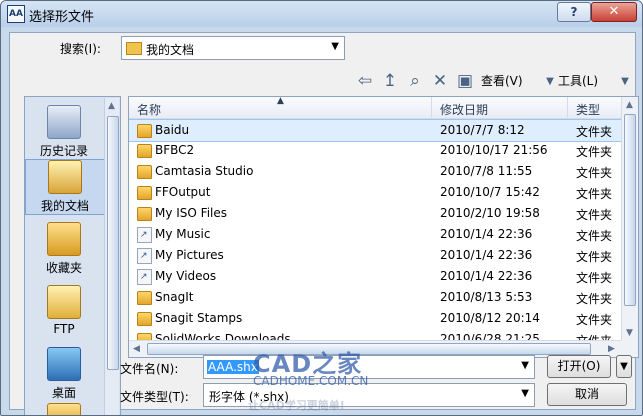 Image resolution: width=643 pixels, height=416 pixels. I want to click on new-folder-icon: ▣, so click(465, 81).